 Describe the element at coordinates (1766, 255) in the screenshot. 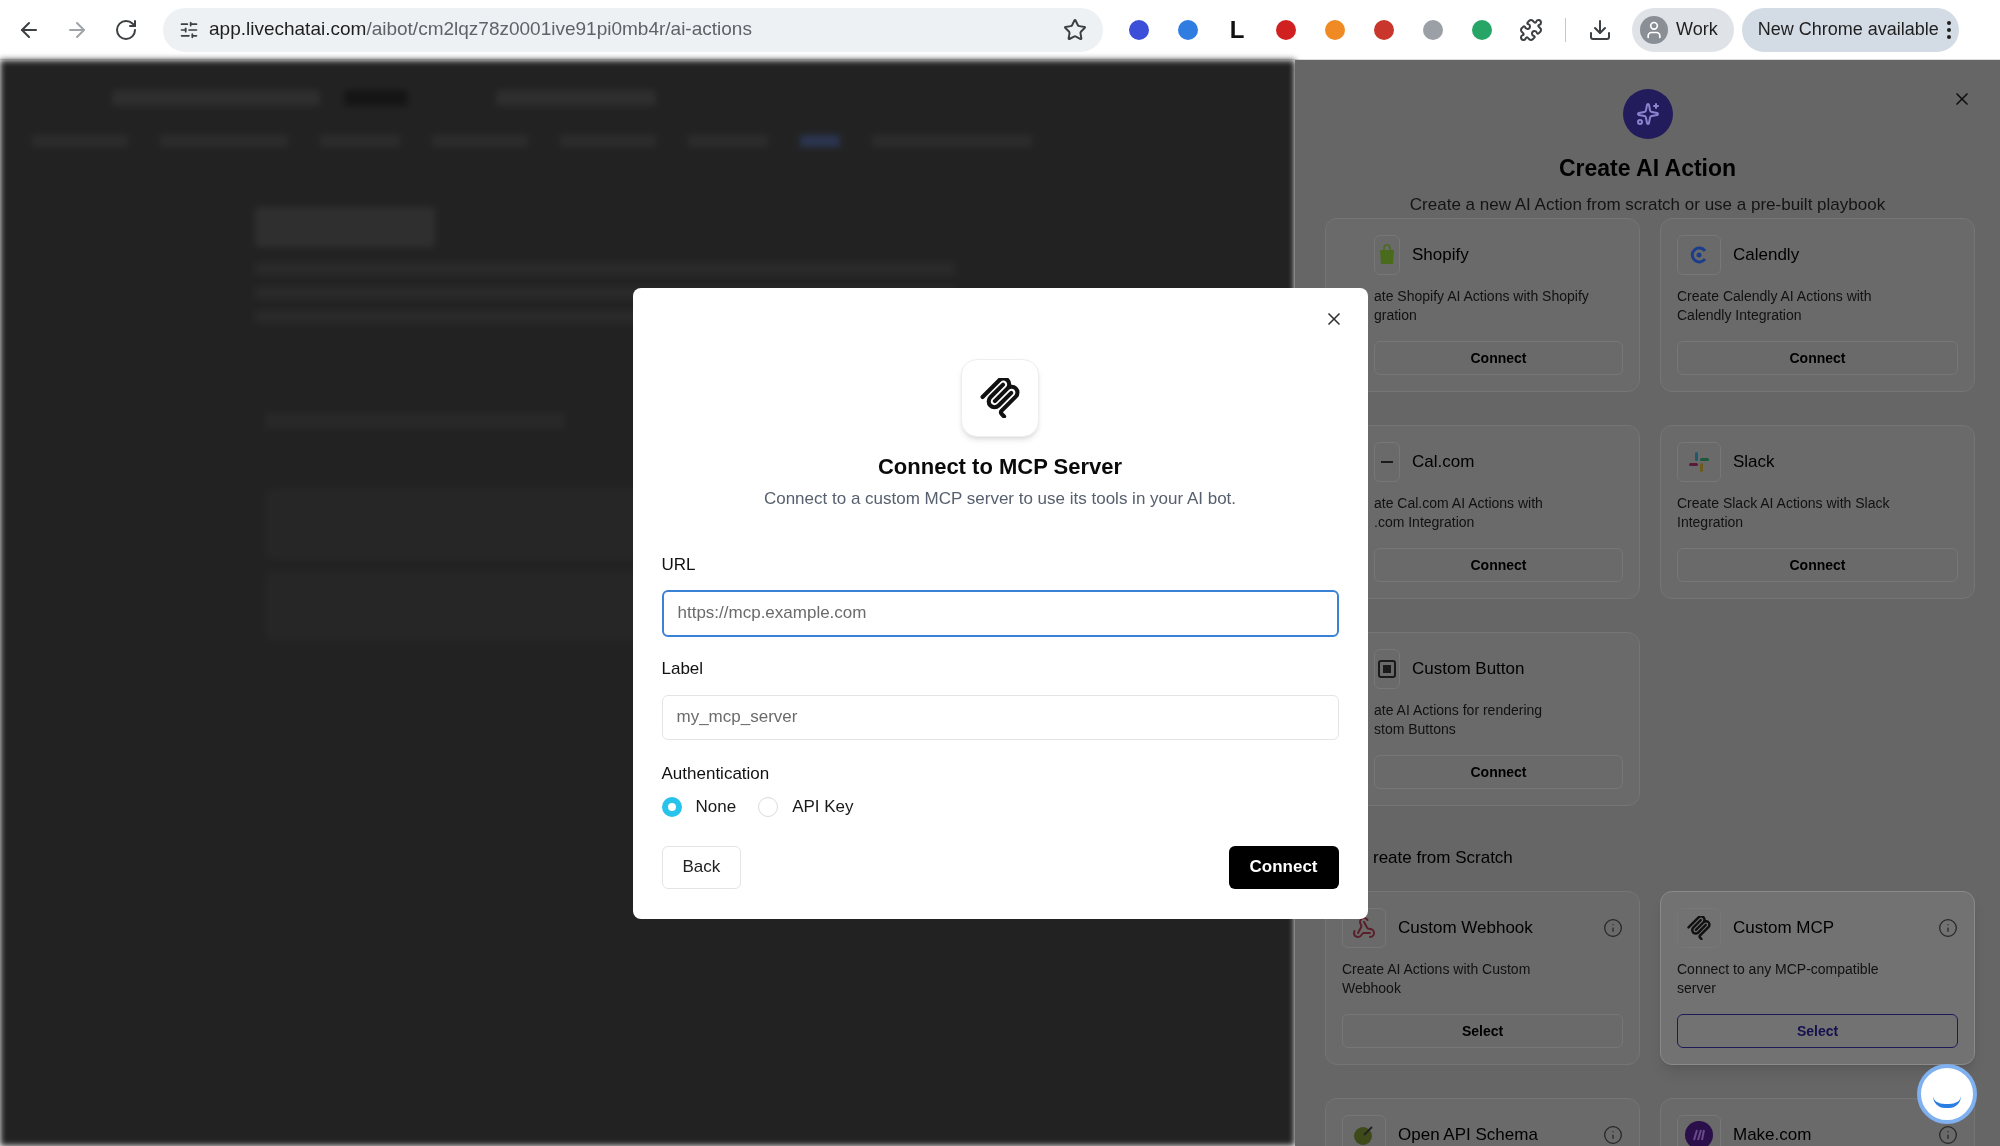

I see `card-title: Calendly` at that location.